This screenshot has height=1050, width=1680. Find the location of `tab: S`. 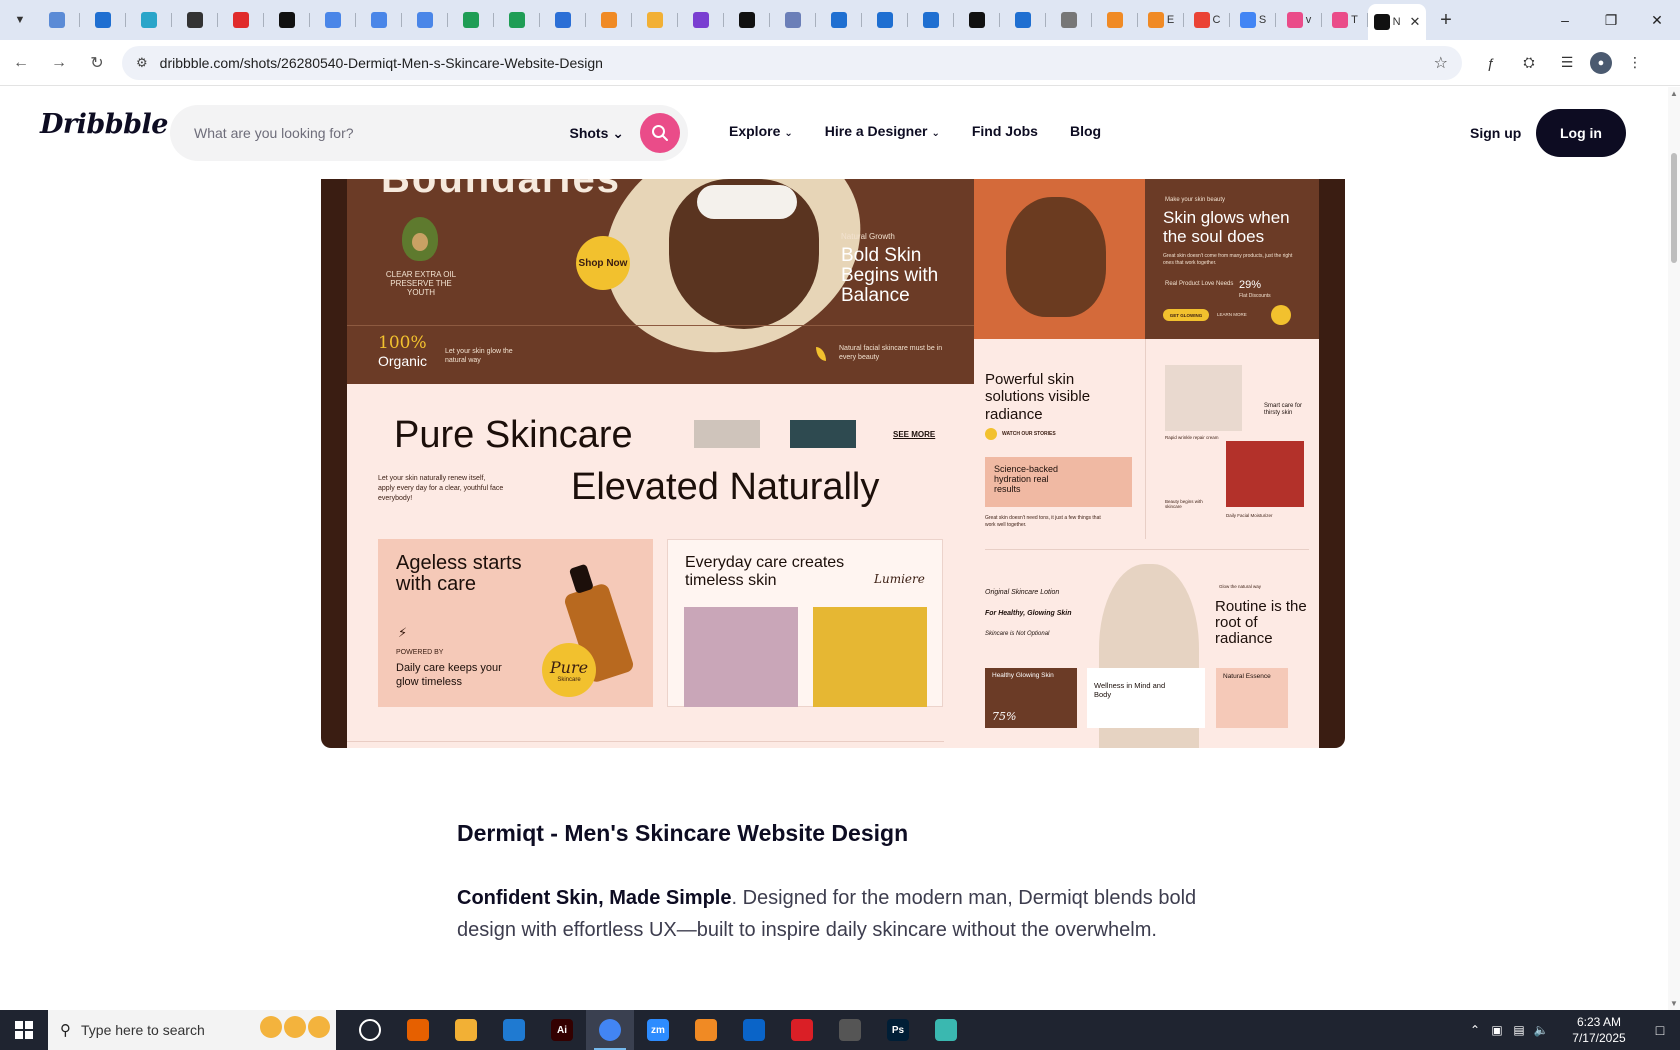

tab: S is located at coordinates (1253, 20).